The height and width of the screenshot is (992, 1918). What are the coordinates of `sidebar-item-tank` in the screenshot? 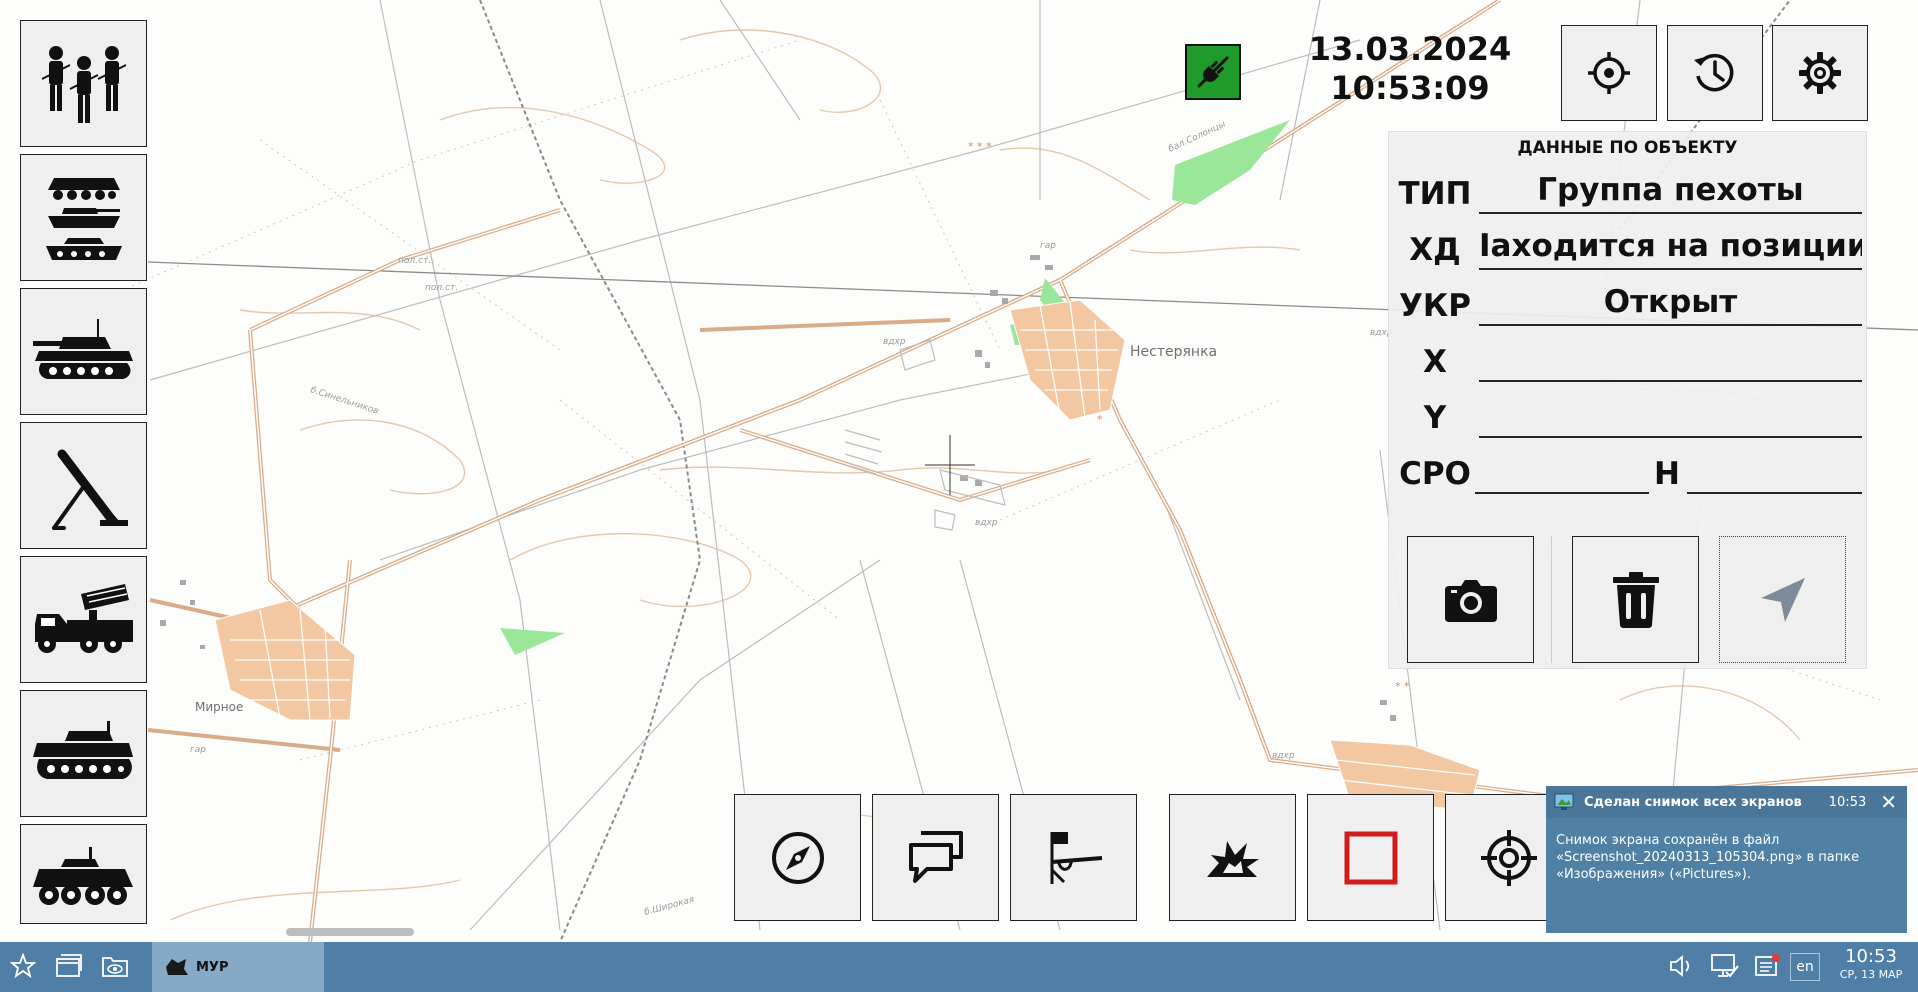 It's located at (83, 351).